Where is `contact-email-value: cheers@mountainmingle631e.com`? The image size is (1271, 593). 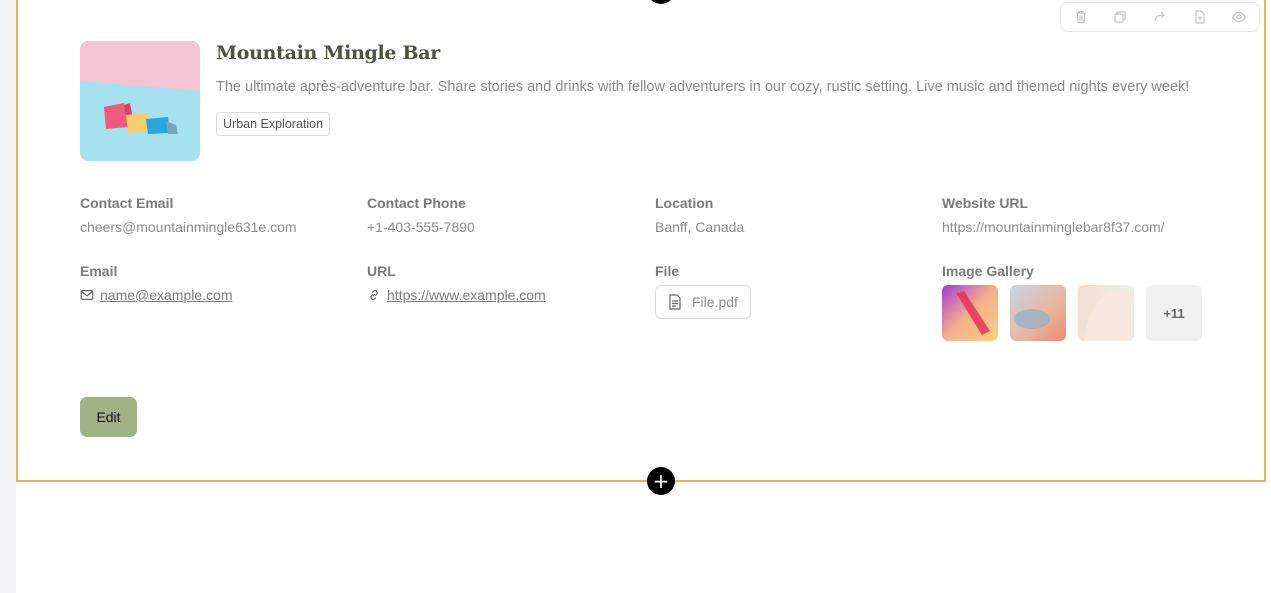 contact-email-value: cheers@mountainmingle631e.com is located at coordinates (188, 227).